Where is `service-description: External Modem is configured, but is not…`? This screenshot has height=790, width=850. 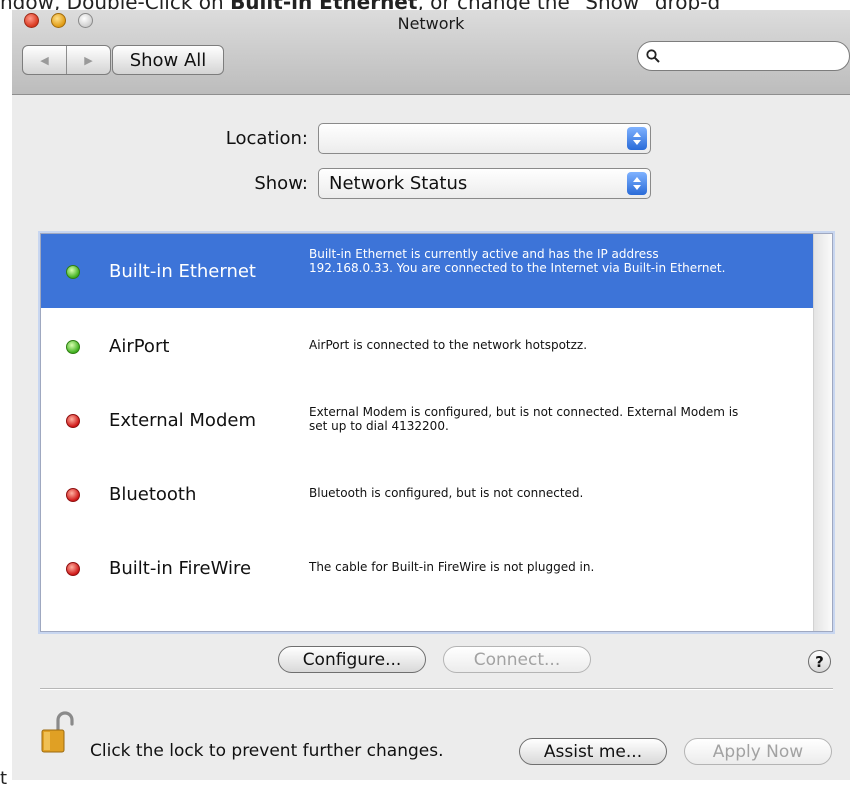 service-description: External Modem is configured, but is not… is located at coordinates (524, 419).